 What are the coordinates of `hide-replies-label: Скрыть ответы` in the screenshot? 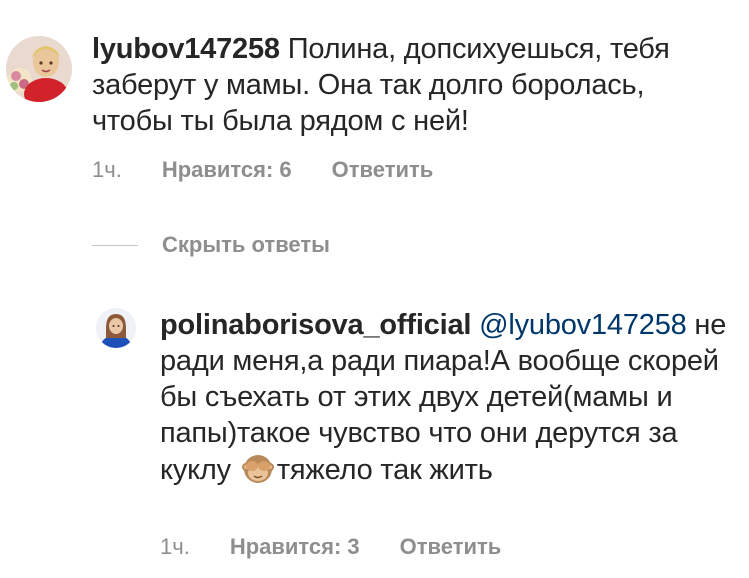 It's located at (246, 244).